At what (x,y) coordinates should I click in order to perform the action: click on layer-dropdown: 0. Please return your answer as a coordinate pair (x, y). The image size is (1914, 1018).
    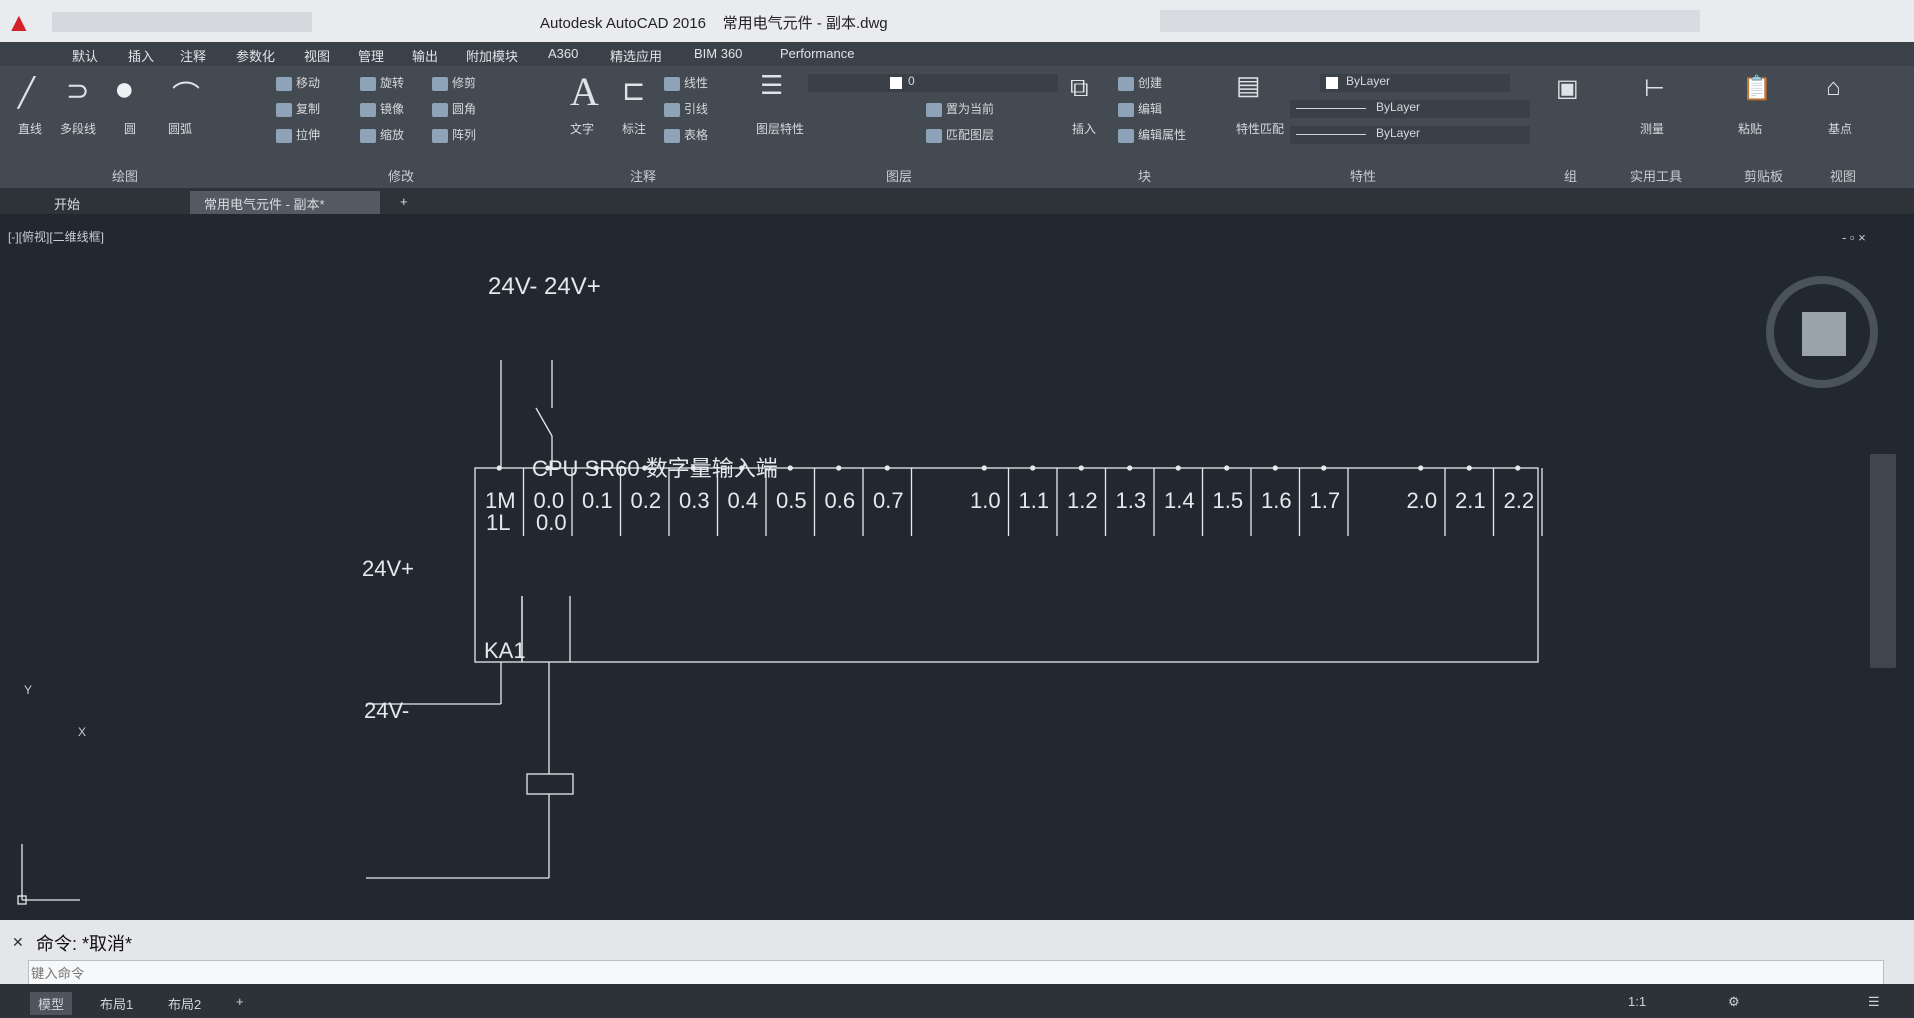
    Looking at the image, I should click on (933, 83).